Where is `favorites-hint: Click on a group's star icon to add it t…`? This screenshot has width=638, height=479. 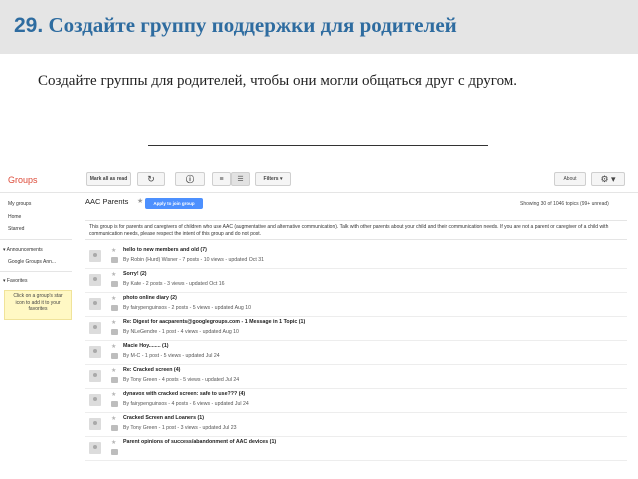 favorites-hint: Click on a group's star icon to add it t… is located at coordinates (38, 305).